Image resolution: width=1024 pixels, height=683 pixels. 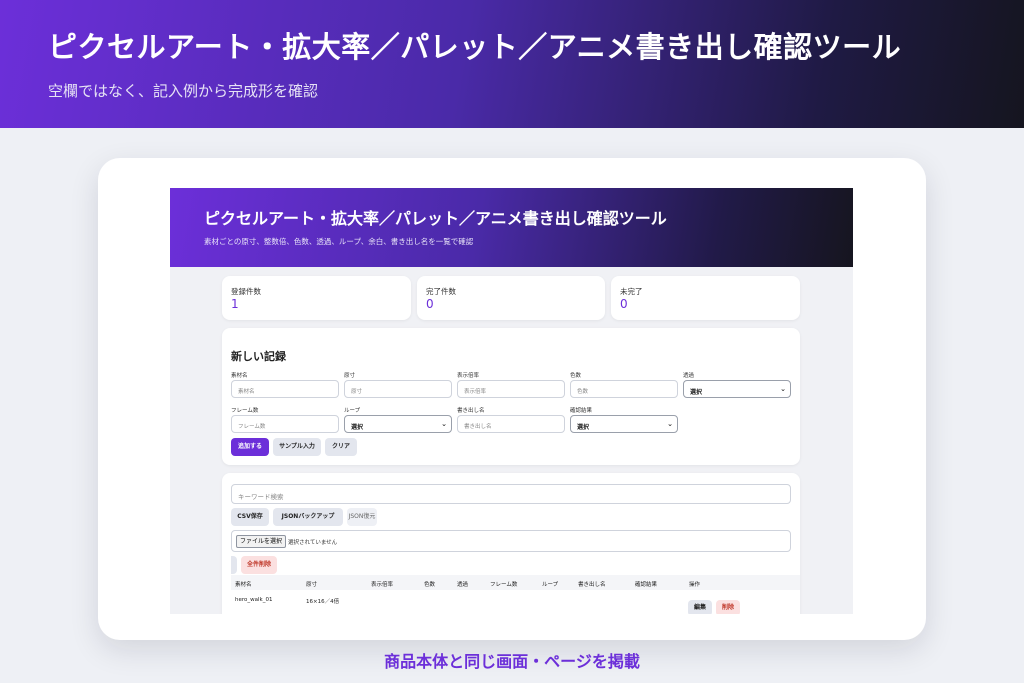 What do you see at coordinates (323, 602) in the screenshot?
I see `cell-size: 16×16／4倍` at bounding box center [323, 602].